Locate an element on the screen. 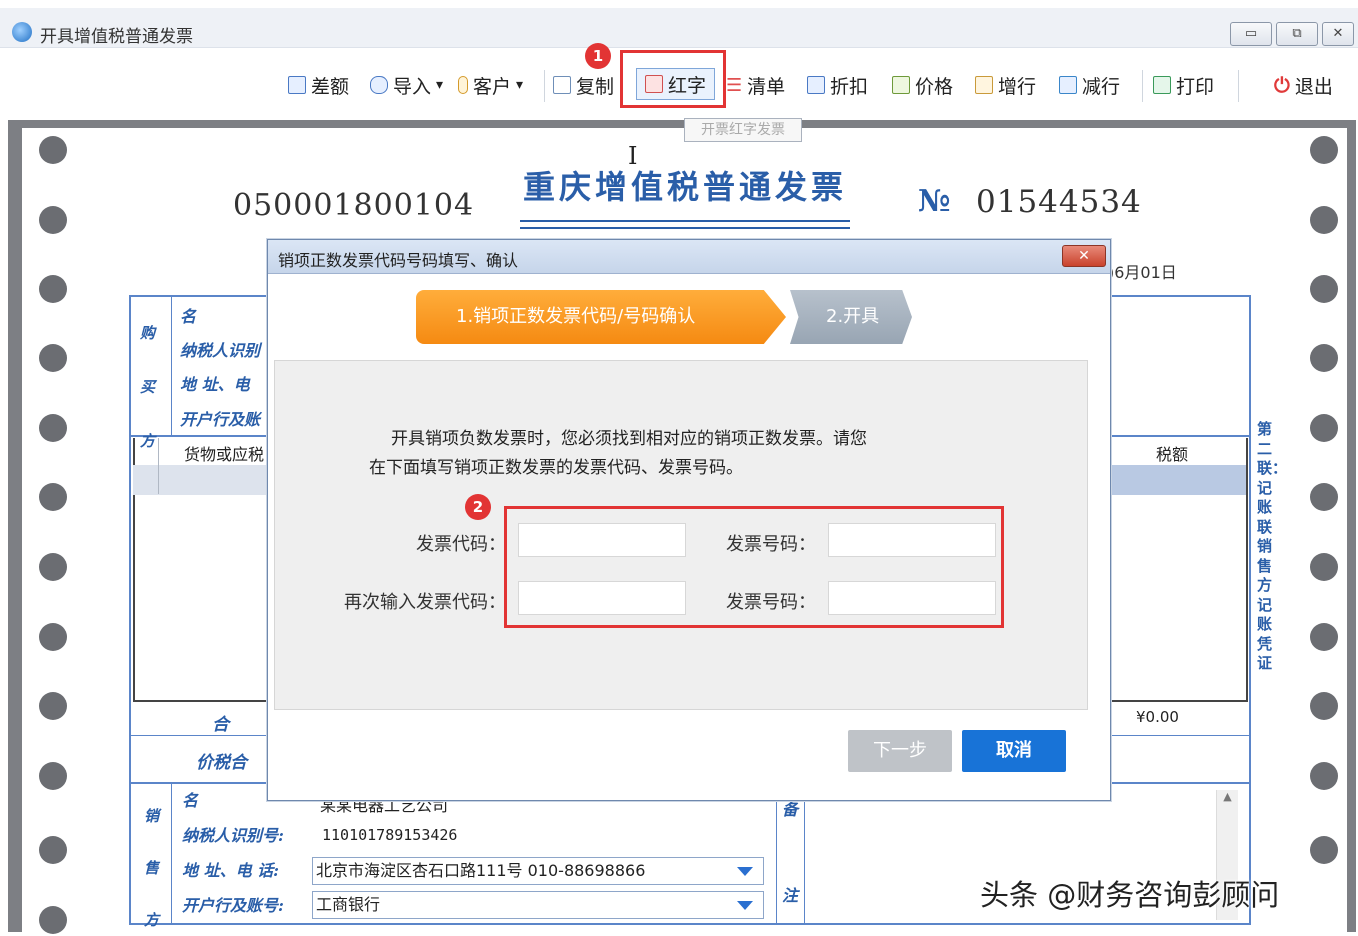 This screenshot has width=1358, height=936. toolbar-exit-button: ⏻ 退出 is located at coordinates (1303, 85).